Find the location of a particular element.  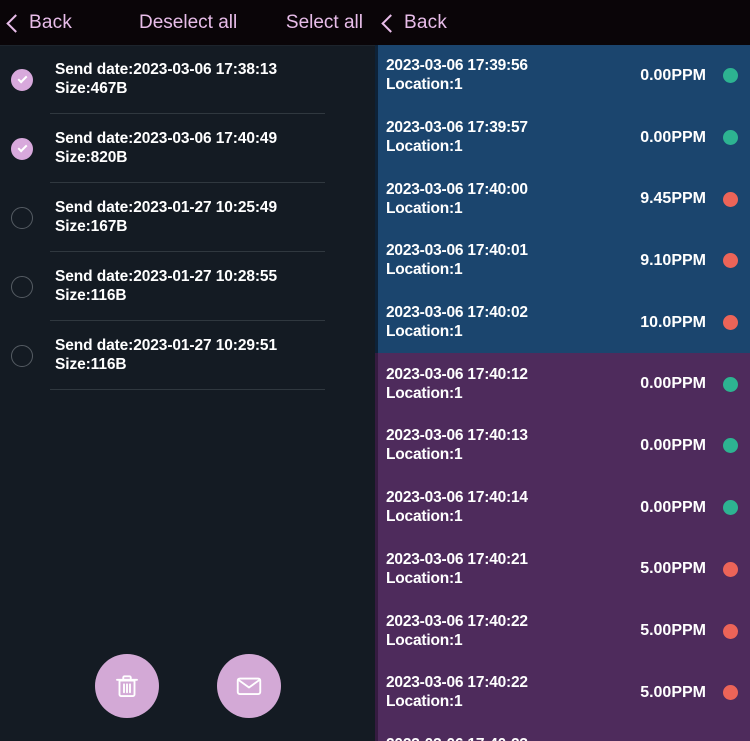

list-item-text: Send date:2023-01-27 10:29:51 Size:116B is located at coordinates (166, 355).